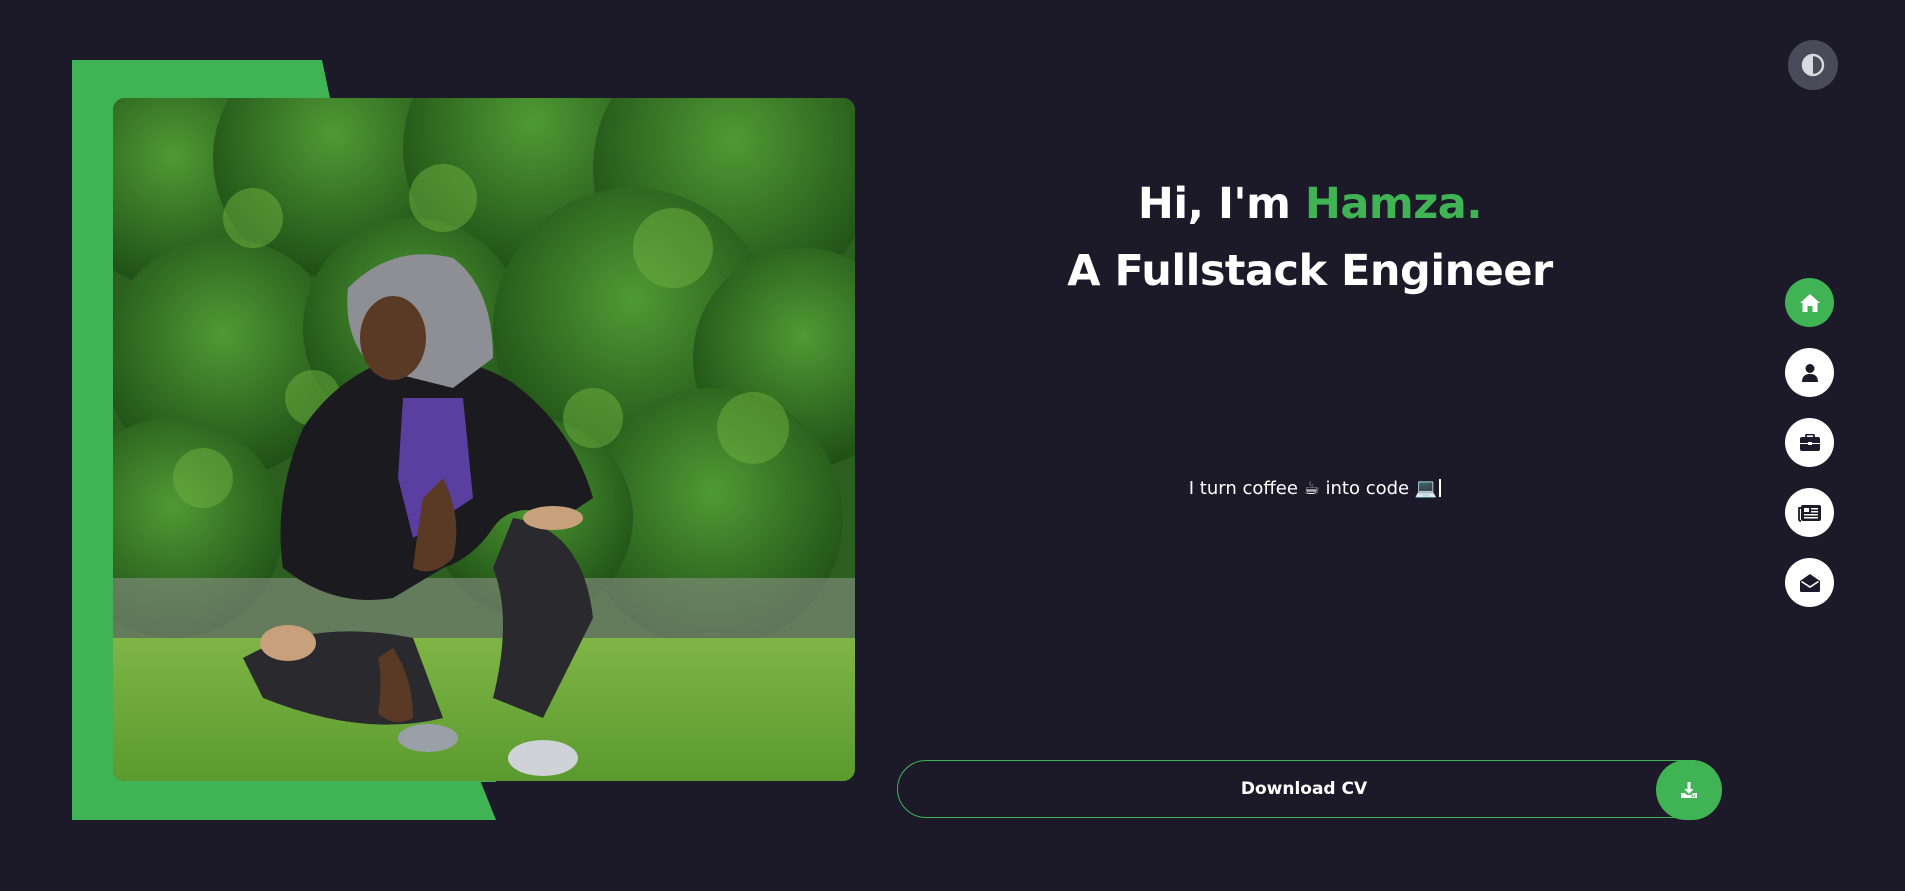 The image size is (1905, 891). I want to click on hero-heading: Hi, I'm Hamza. A Fullstack Engineer, so click(1310, 237).